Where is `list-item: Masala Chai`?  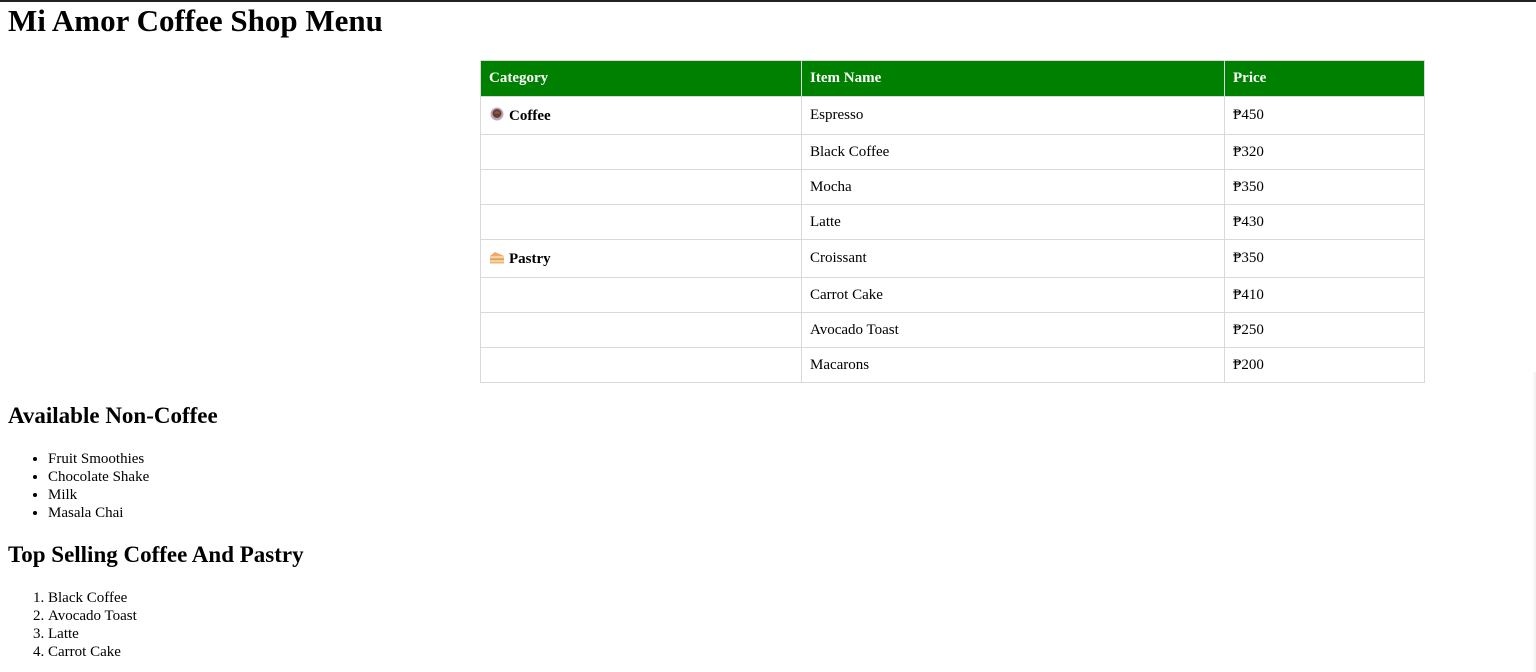
list-item: Masala Chai is located at coordinates (98, 513).